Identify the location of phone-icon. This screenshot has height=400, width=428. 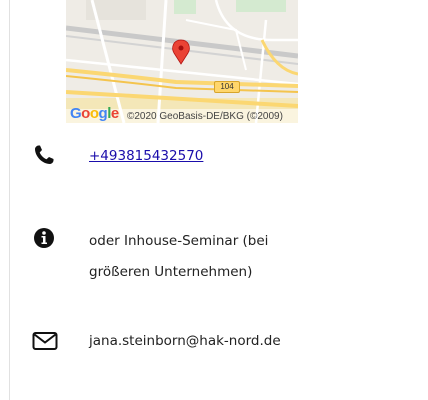
(44, 157).